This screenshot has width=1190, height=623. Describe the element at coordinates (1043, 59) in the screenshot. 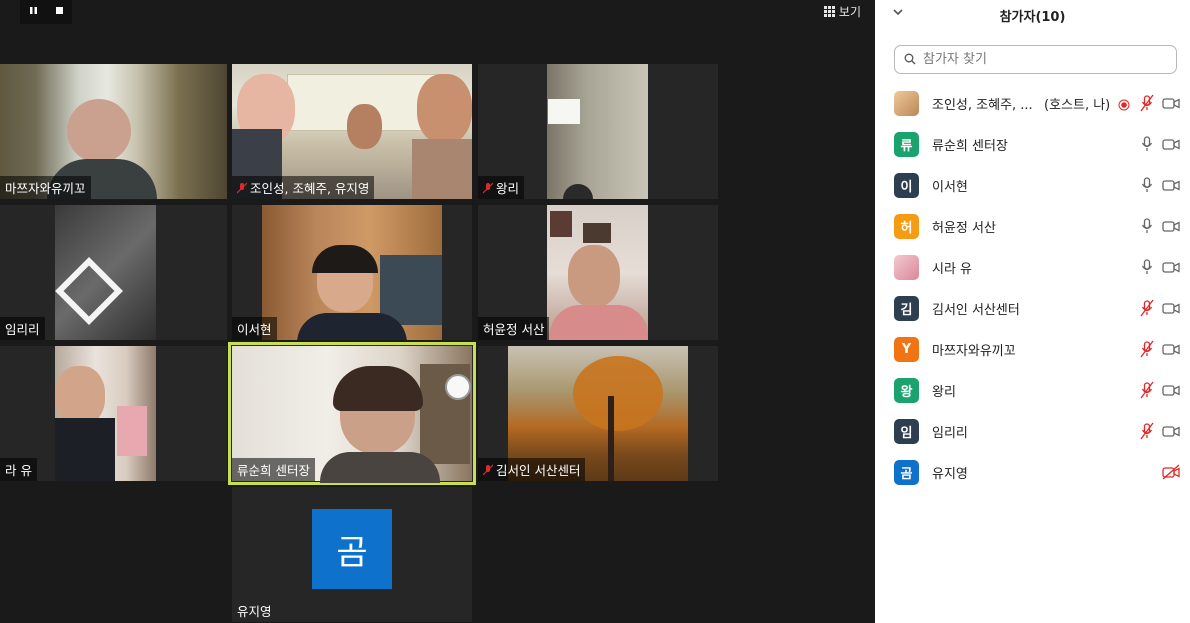

I see `search-input` at that location.